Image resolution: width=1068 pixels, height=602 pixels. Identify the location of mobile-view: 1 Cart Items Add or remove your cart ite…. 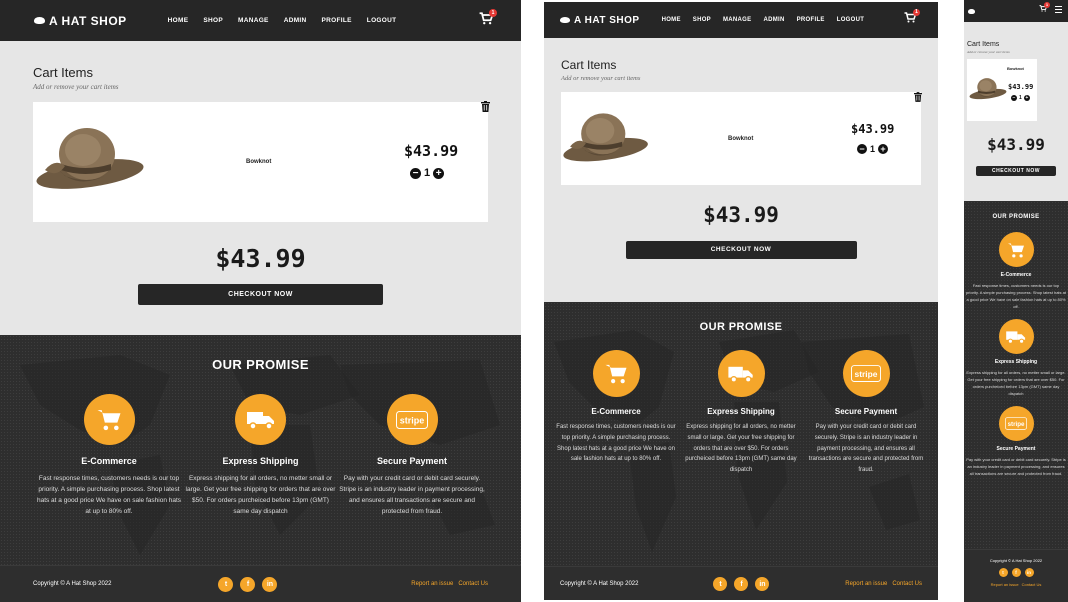
(1016, 301).